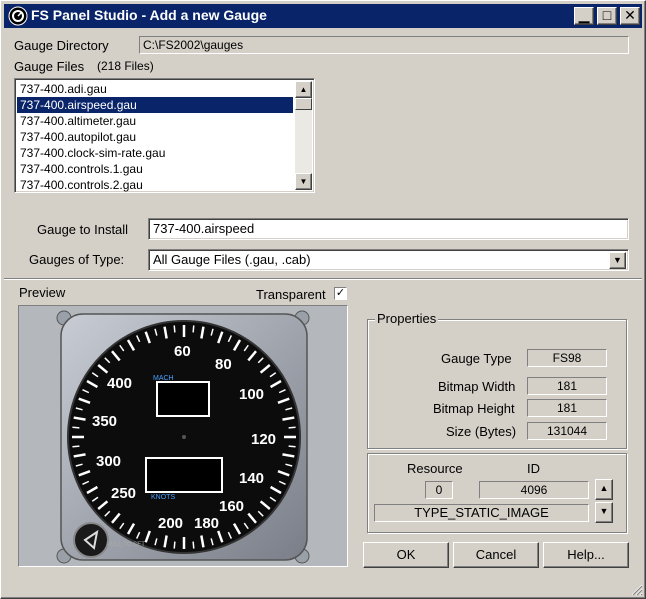 Image resolution: width=646 pixels, height=599 pixels. Describe the element at coordinates (155, 137) in the screenshot. I see `list-item: 737-400.autopilot.gau` at that location.